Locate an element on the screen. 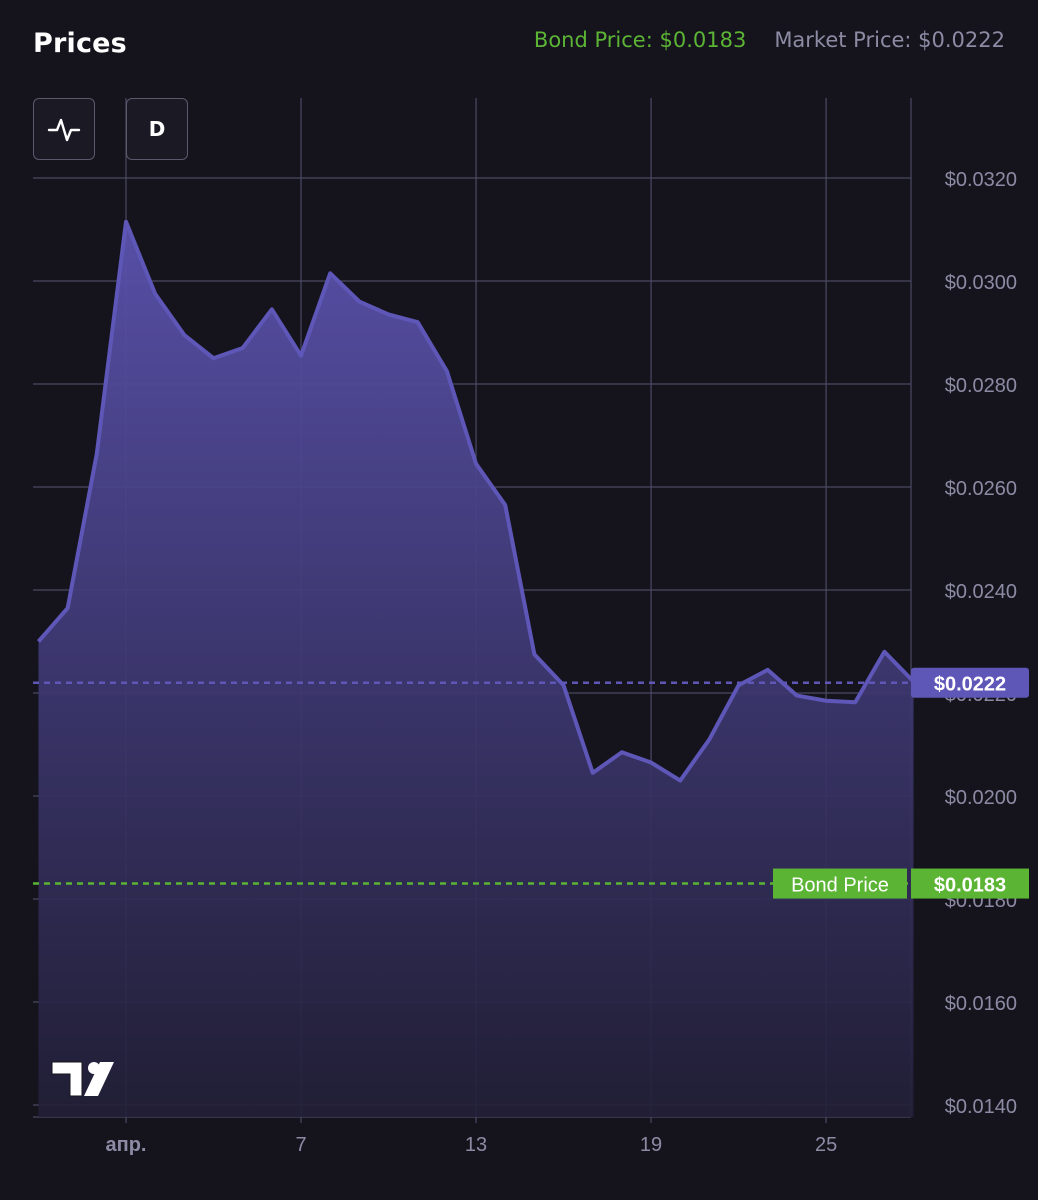 This screenshot has height=1200, width=1038. x-tick-label: 7 is located at coordinates (300, 1145).